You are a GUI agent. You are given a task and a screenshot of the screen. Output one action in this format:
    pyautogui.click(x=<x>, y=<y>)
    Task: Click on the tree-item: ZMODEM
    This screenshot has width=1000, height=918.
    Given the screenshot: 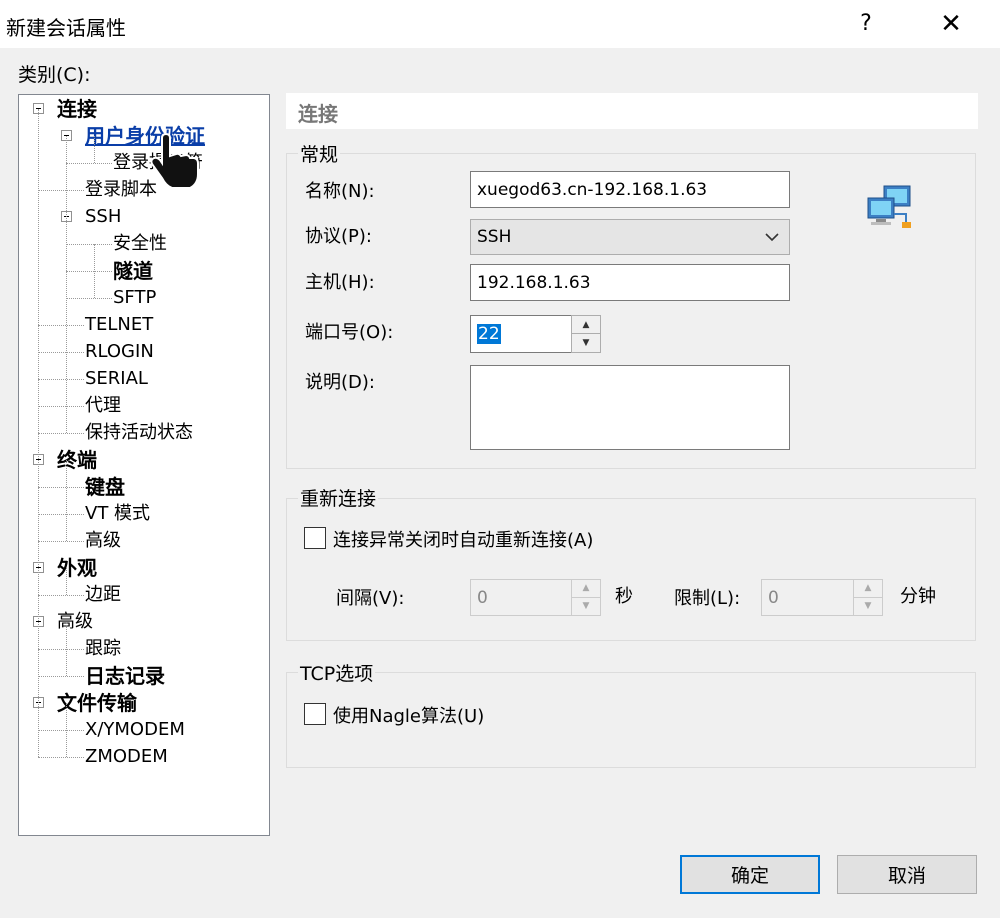 What is the action you would take?
    pyautogui.click(x=126, y=757)
    